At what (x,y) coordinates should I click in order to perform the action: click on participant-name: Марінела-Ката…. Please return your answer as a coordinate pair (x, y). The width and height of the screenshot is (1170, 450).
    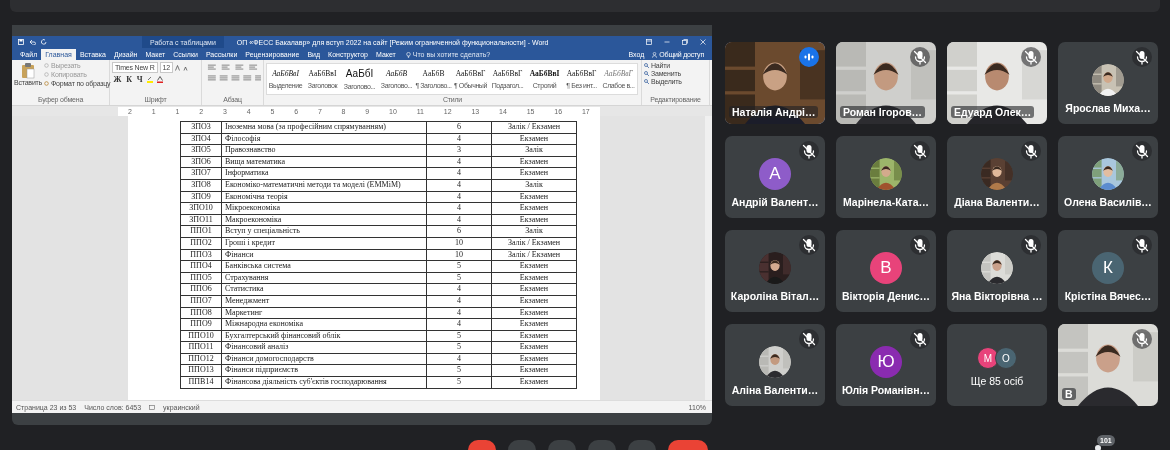
    Looking at the image, I should click on (886, 202).